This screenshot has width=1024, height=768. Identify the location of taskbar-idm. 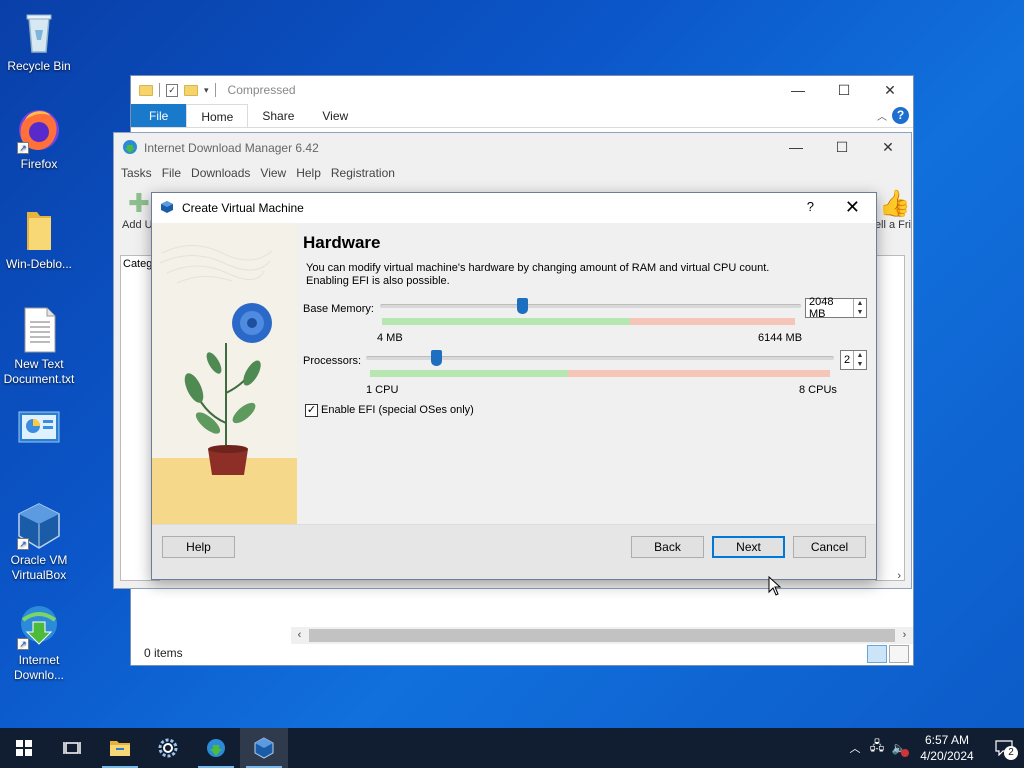
(216, 748).